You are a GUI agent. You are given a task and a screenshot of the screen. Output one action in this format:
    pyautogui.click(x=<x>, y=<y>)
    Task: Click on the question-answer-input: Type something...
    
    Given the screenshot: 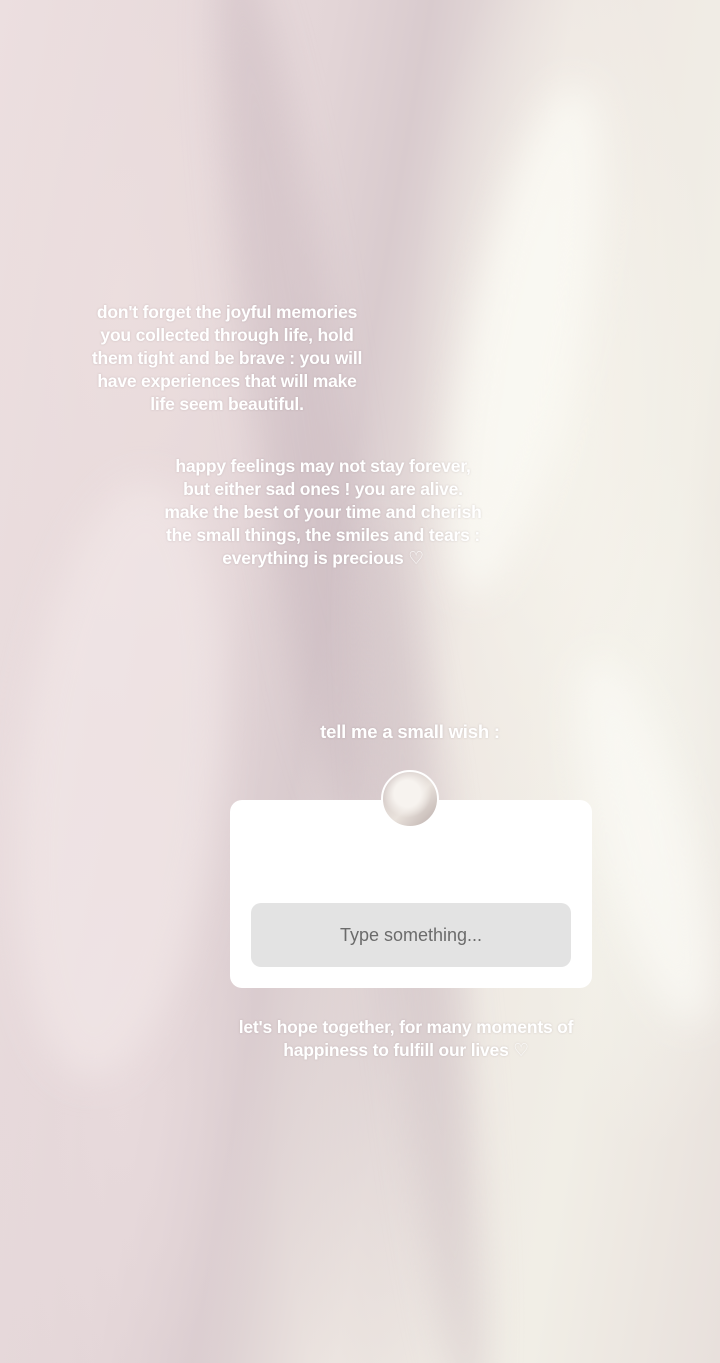 What is the action you would take?
    pyautogui.click(x=411, y=935)
    